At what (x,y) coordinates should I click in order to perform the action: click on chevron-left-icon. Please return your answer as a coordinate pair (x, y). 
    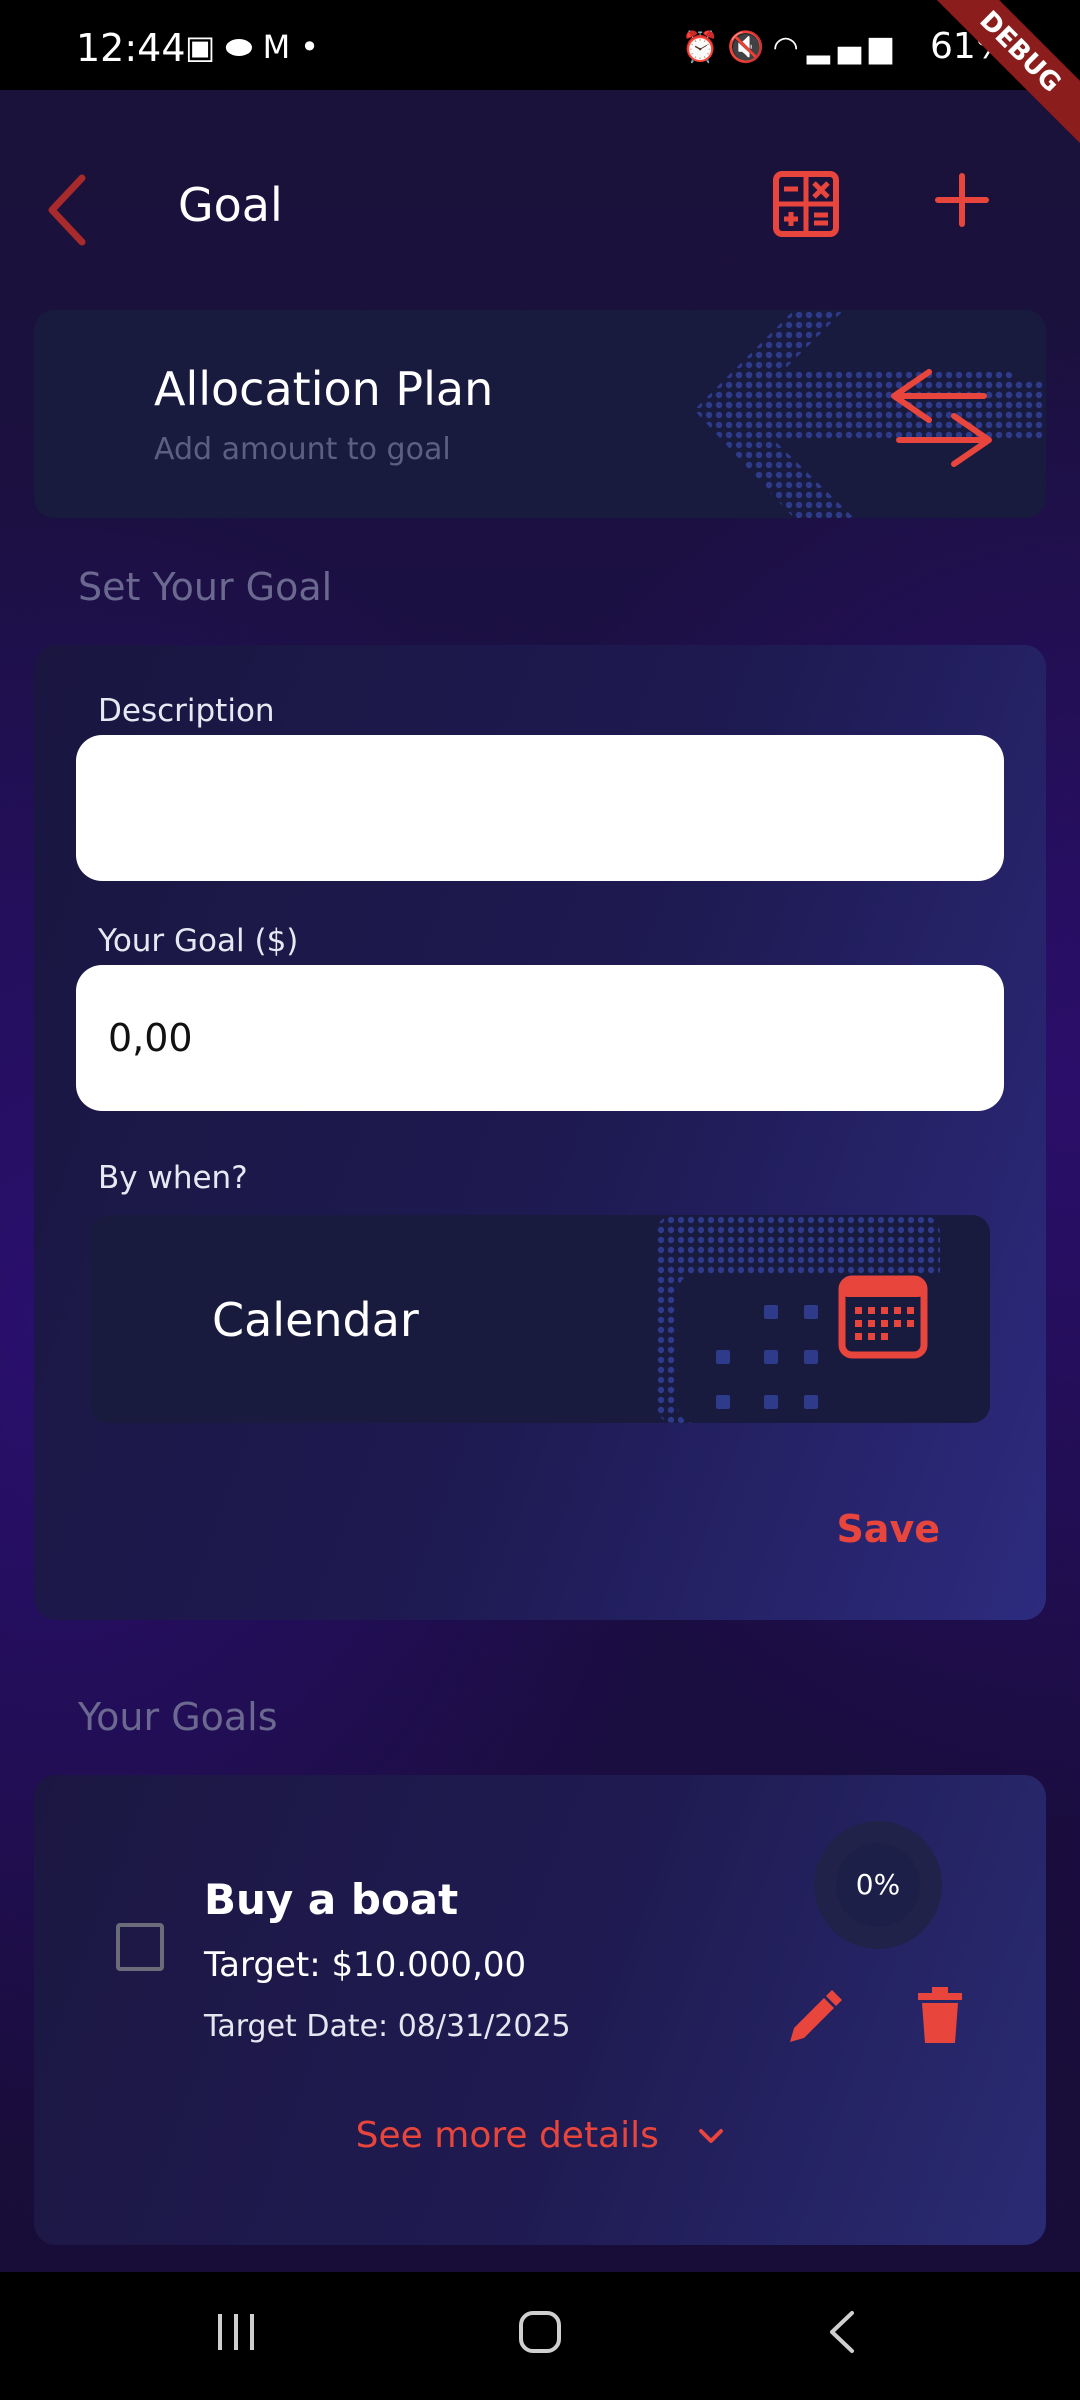
    Looking at the image, I should click on (67, 210).